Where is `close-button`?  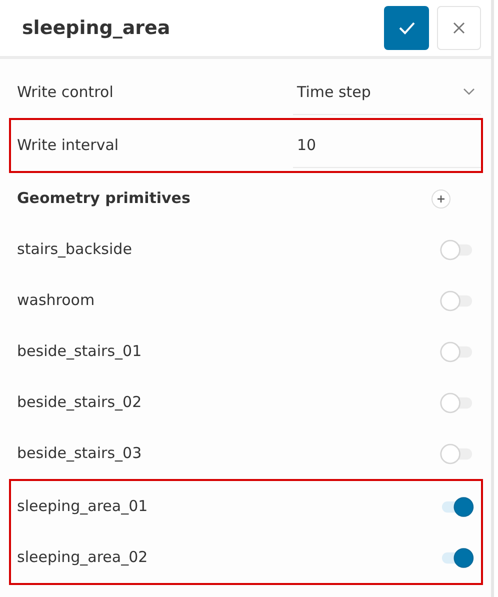
close-button is located at coordinates (459, 28).